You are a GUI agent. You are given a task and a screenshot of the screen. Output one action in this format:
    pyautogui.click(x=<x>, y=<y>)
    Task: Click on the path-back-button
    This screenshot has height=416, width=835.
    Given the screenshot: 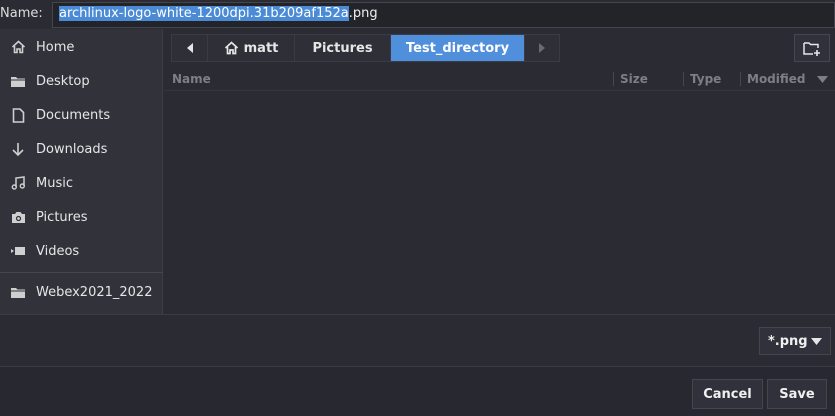 What is the action you would take?
    pyautogui.click(x=190, y=48)
    